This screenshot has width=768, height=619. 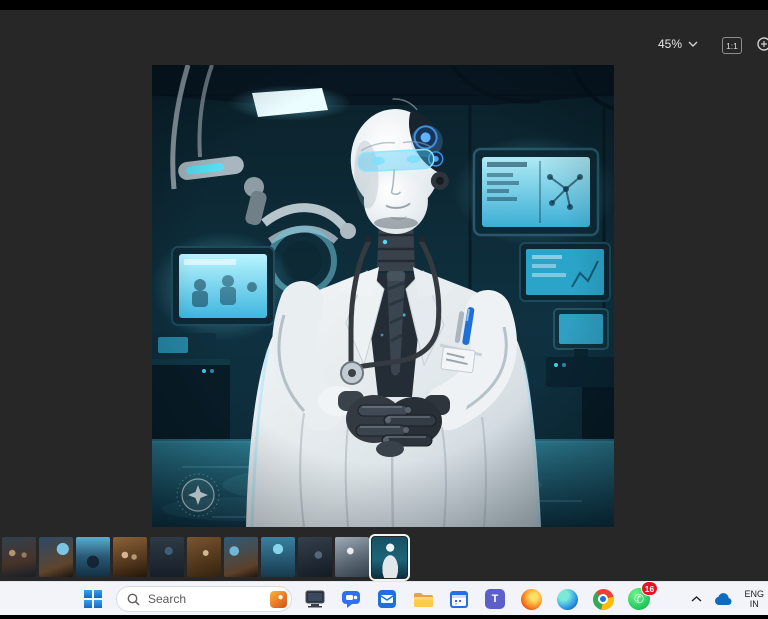 I want to click on taskbar-app-pc, so click(x=315, y=599).